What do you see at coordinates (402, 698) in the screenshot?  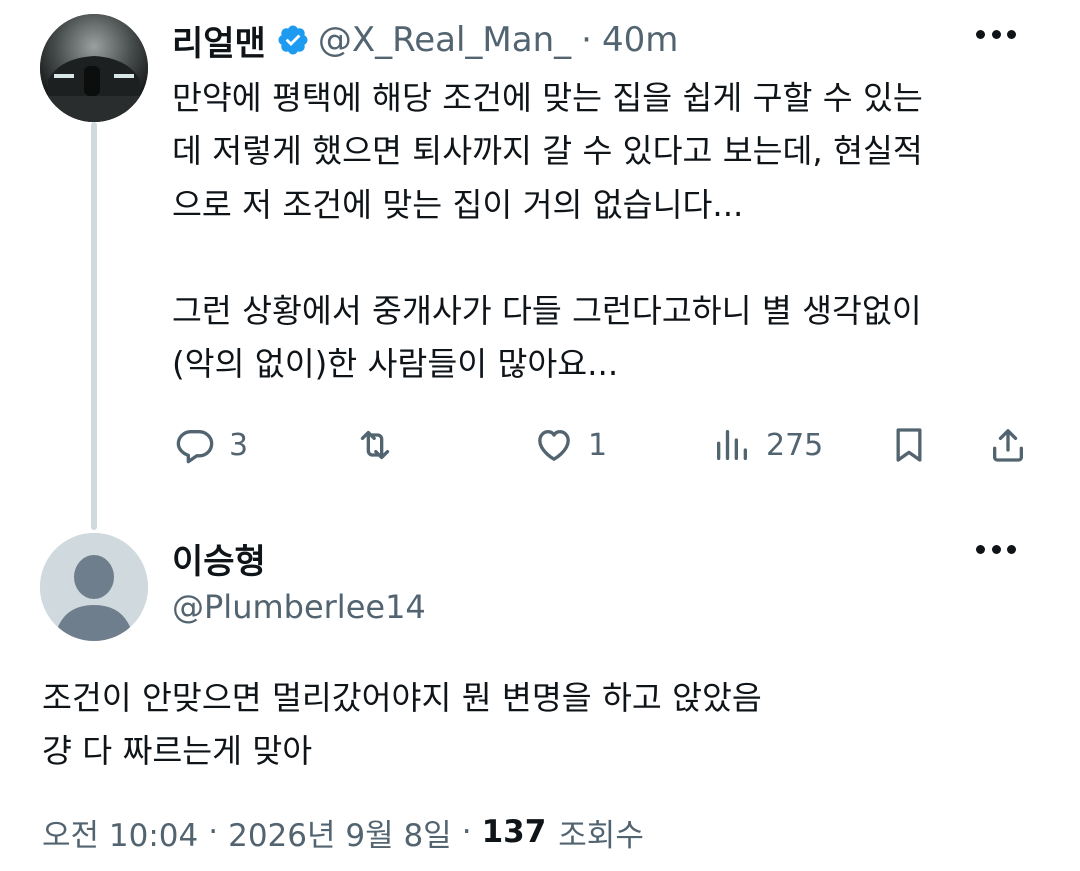 I see `reply-text-line: 조건이 안맞으면 멀리갔어야지 뭔 변명을 하고 앉았음` at bounding box center [402, 698].